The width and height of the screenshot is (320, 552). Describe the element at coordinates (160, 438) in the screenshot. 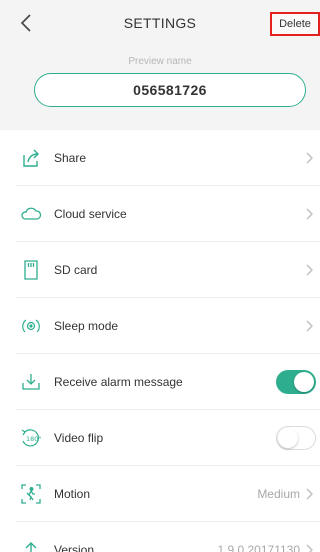

I see `video-flip-row: 180° Video flip` at that location.